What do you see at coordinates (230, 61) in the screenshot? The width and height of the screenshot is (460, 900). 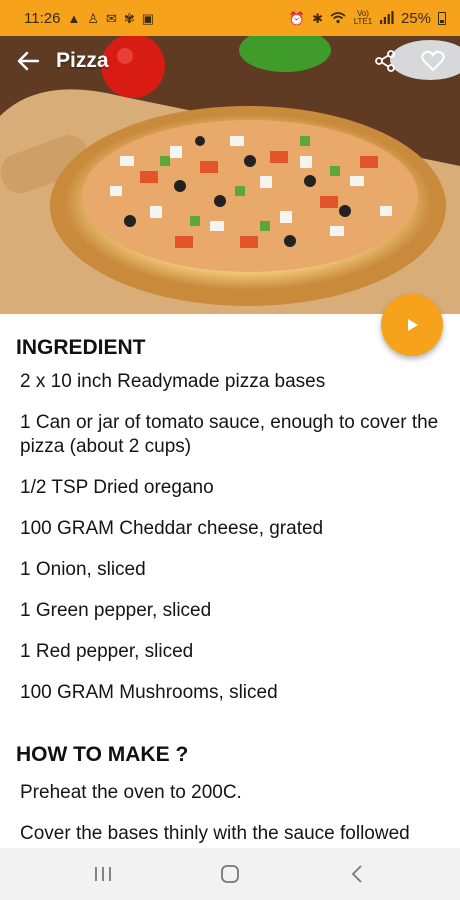 I see `app-bar: Pizza` at bounding box center [230, 61].